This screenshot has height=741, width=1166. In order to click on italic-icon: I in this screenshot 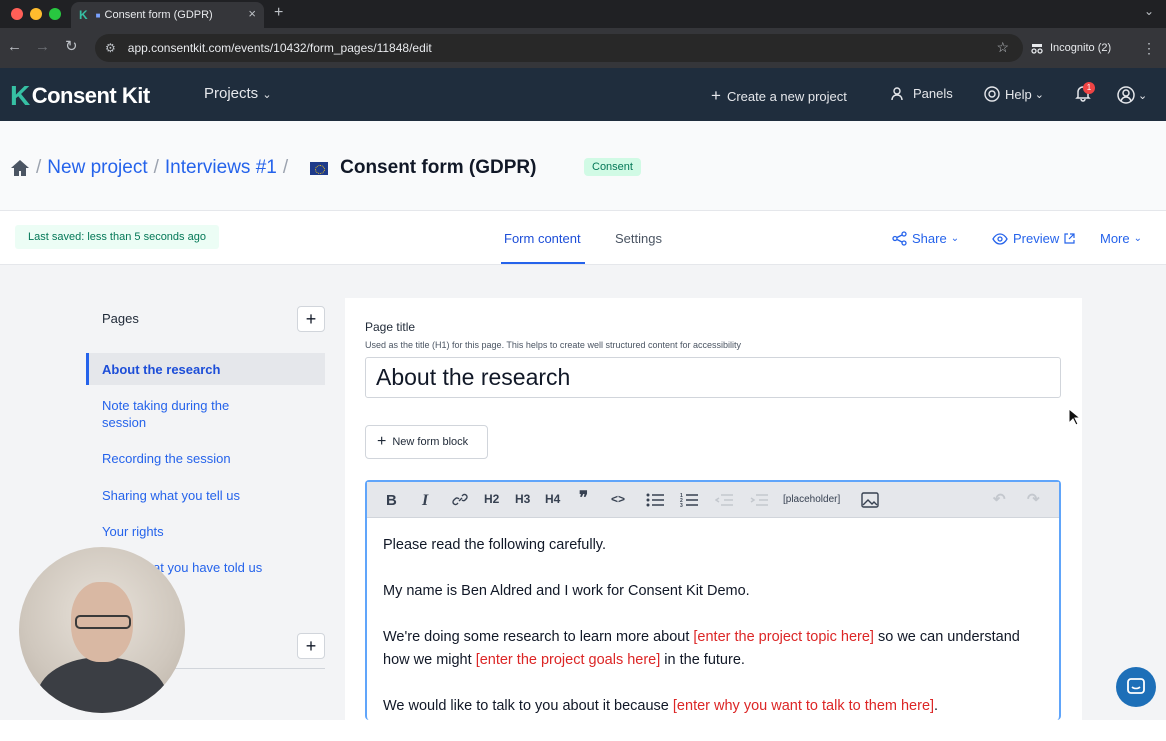, I will do `click(425, 501)`.